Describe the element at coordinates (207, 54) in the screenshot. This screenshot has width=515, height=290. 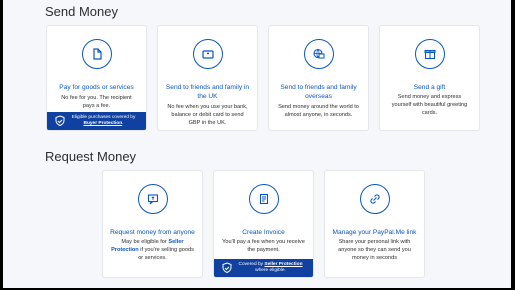
I see `bank-card-icon` at that location.